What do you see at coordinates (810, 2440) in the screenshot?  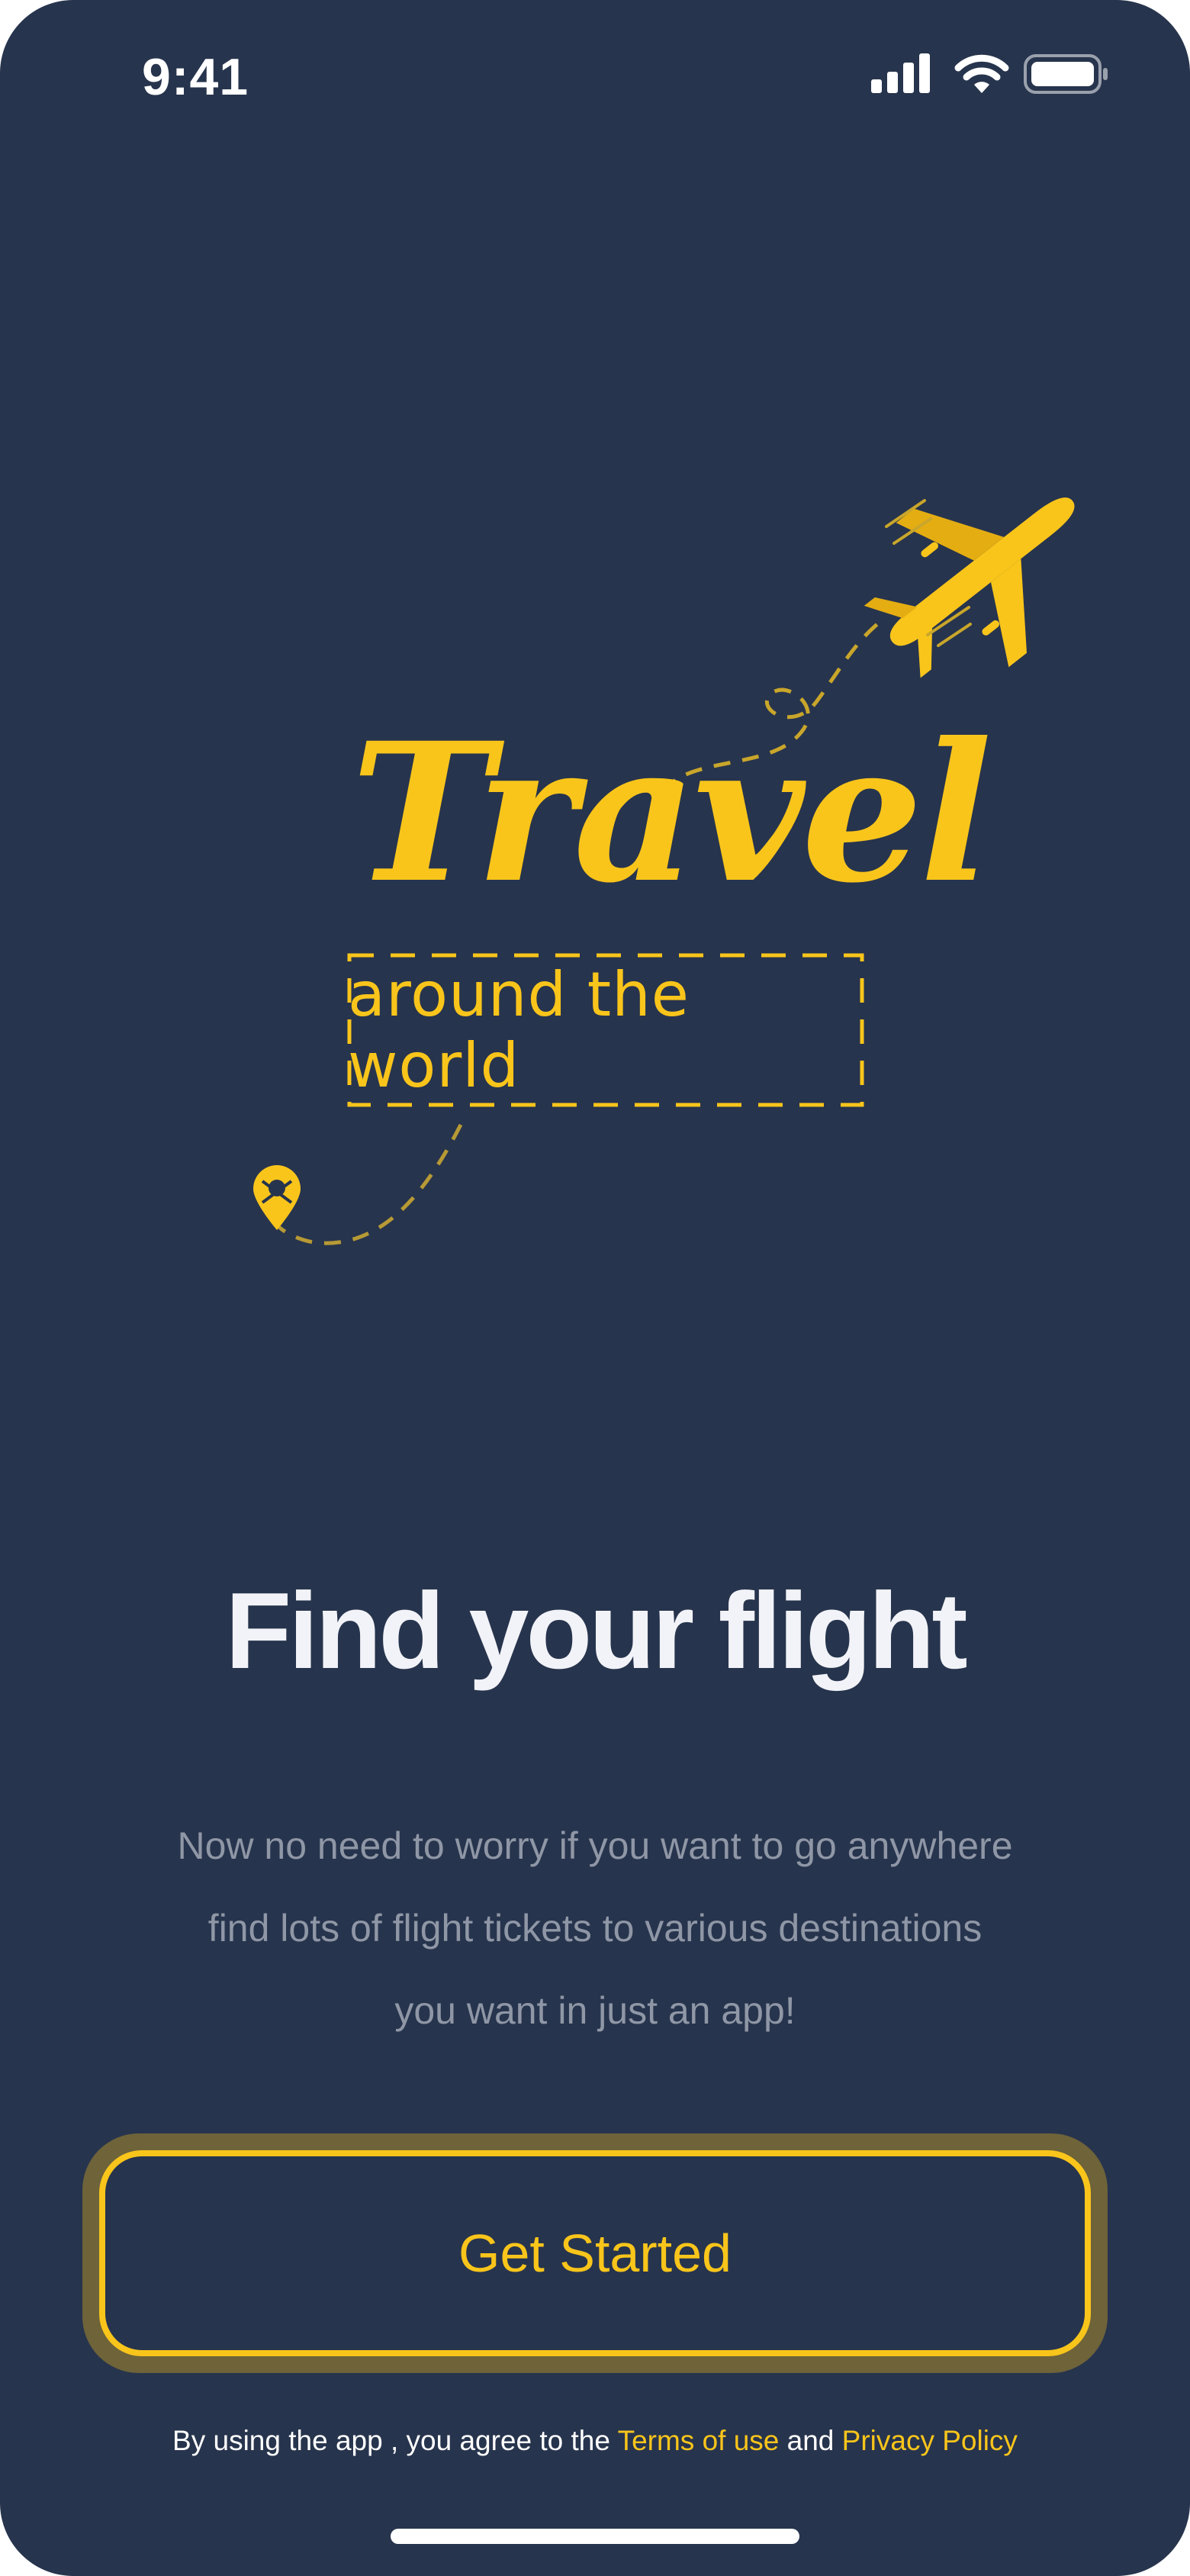 I see `legal-joiner: and` at bounding box center [810, 2440].